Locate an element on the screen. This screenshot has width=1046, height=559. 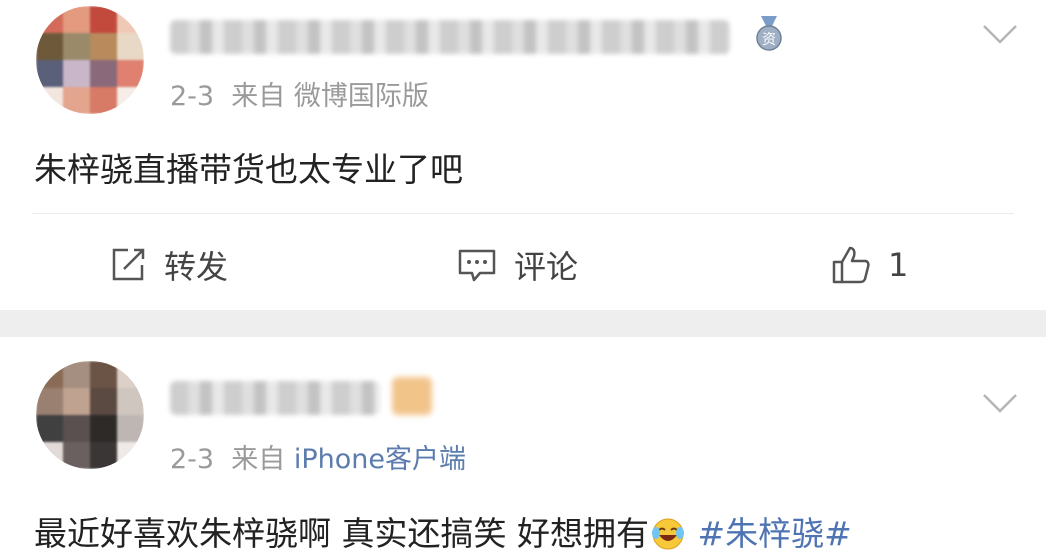
medal-badge-icon: 资 is located at coordinates (769, 33).